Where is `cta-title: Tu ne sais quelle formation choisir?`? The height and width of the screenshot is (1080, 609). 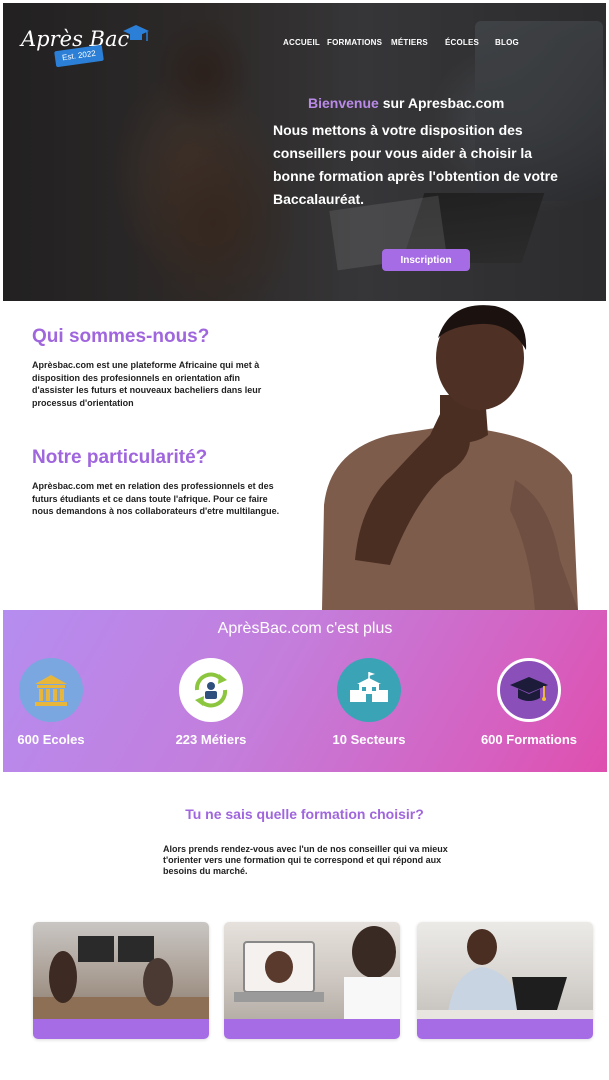 cta-title: Tu ne sais quelle formation choisir? is located at coordinates (304, 814).